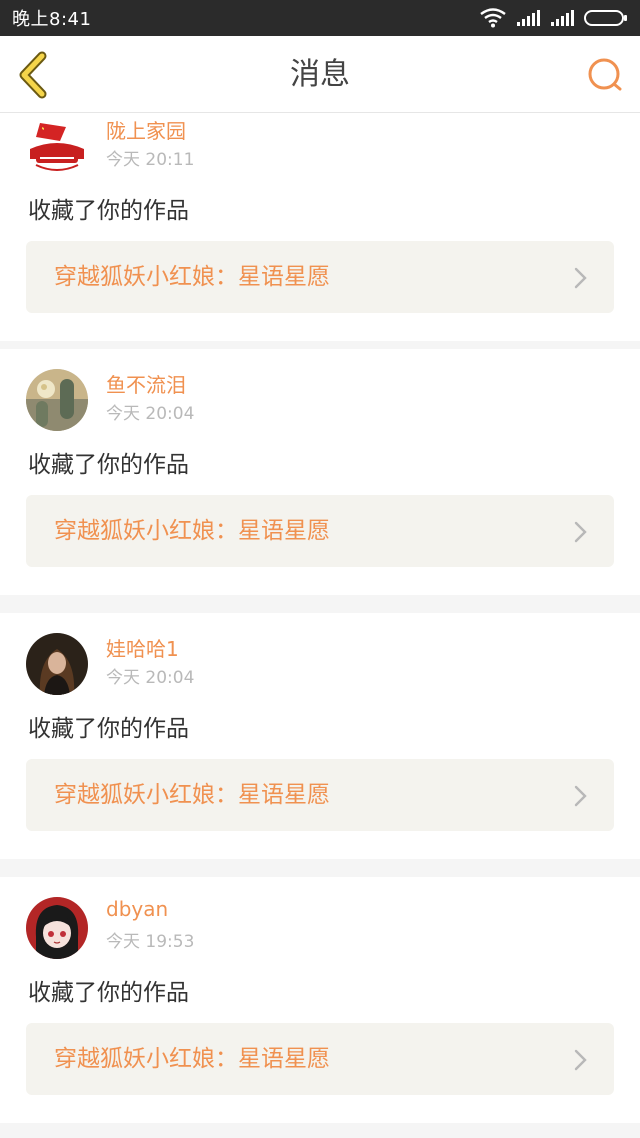  I want to click on nav-bar: 消息, so click(320, 74).